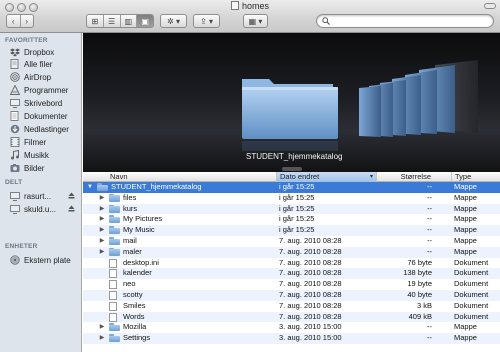 The image size is (500, 352). I want to click on sidebar-item-documents: Dokumenter, so click(40, 116).